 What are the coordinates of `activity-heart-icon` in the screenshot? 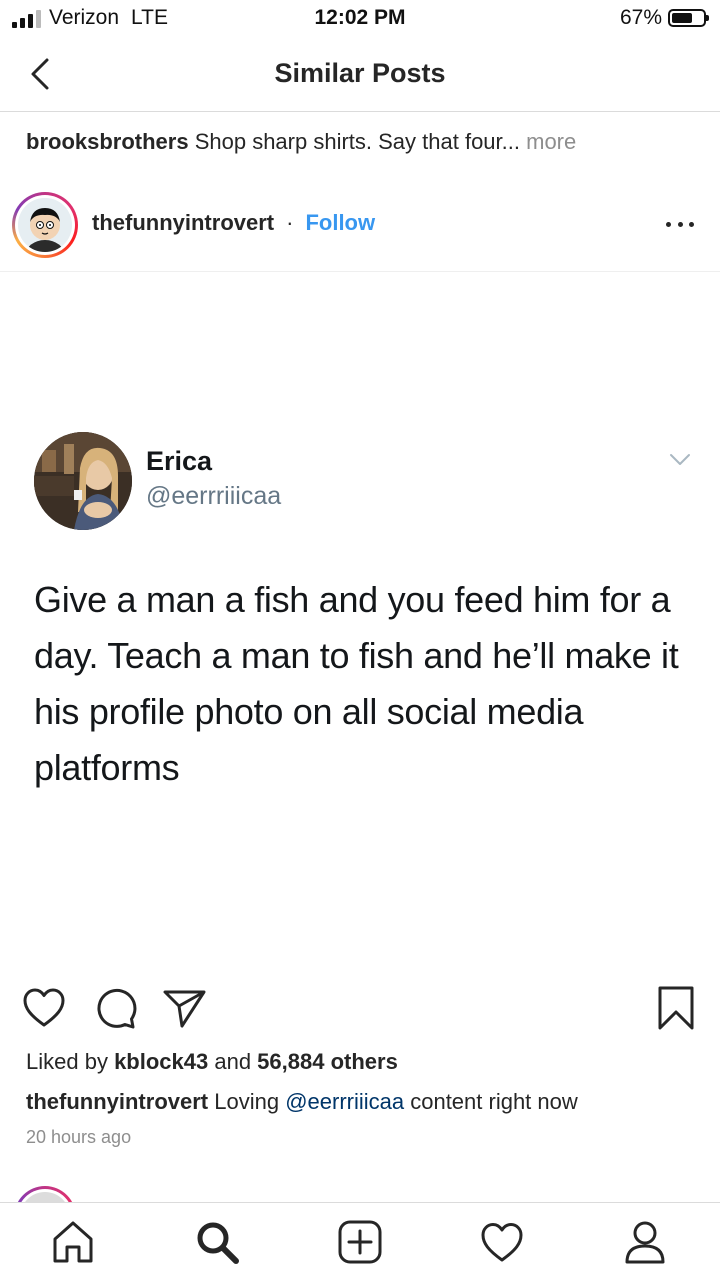 It's located at (502, 1242).